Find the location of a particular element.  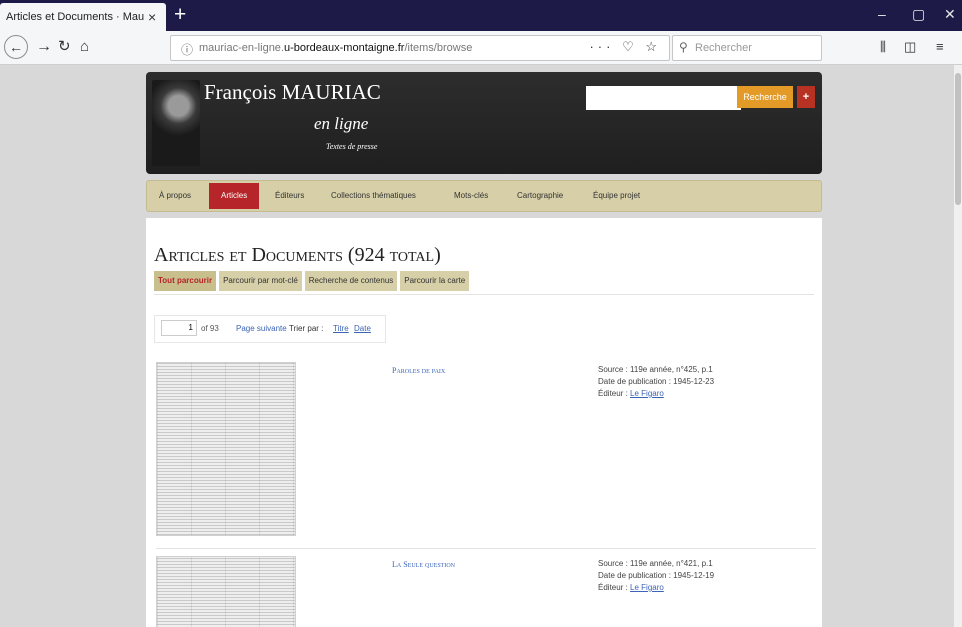

browser-search-box: ⚲ Rechercher is located at coordinates (747, 48).